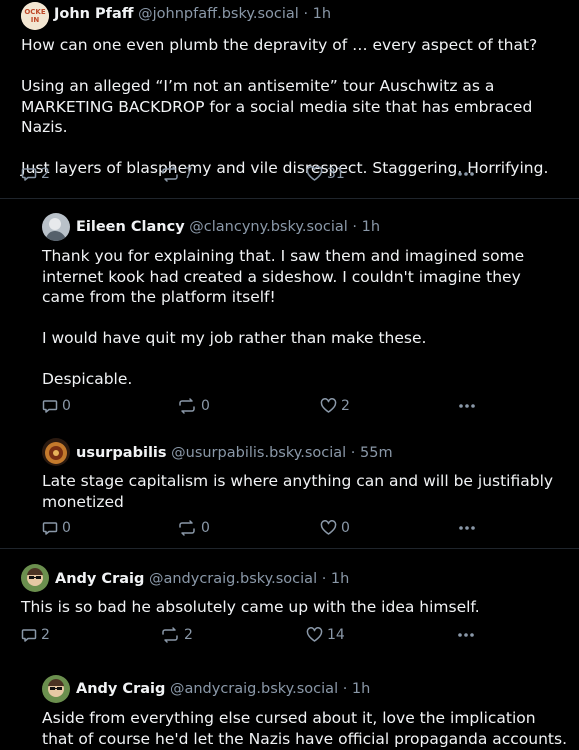  I want to click on svg-text: OCKE, so click(35, 12).